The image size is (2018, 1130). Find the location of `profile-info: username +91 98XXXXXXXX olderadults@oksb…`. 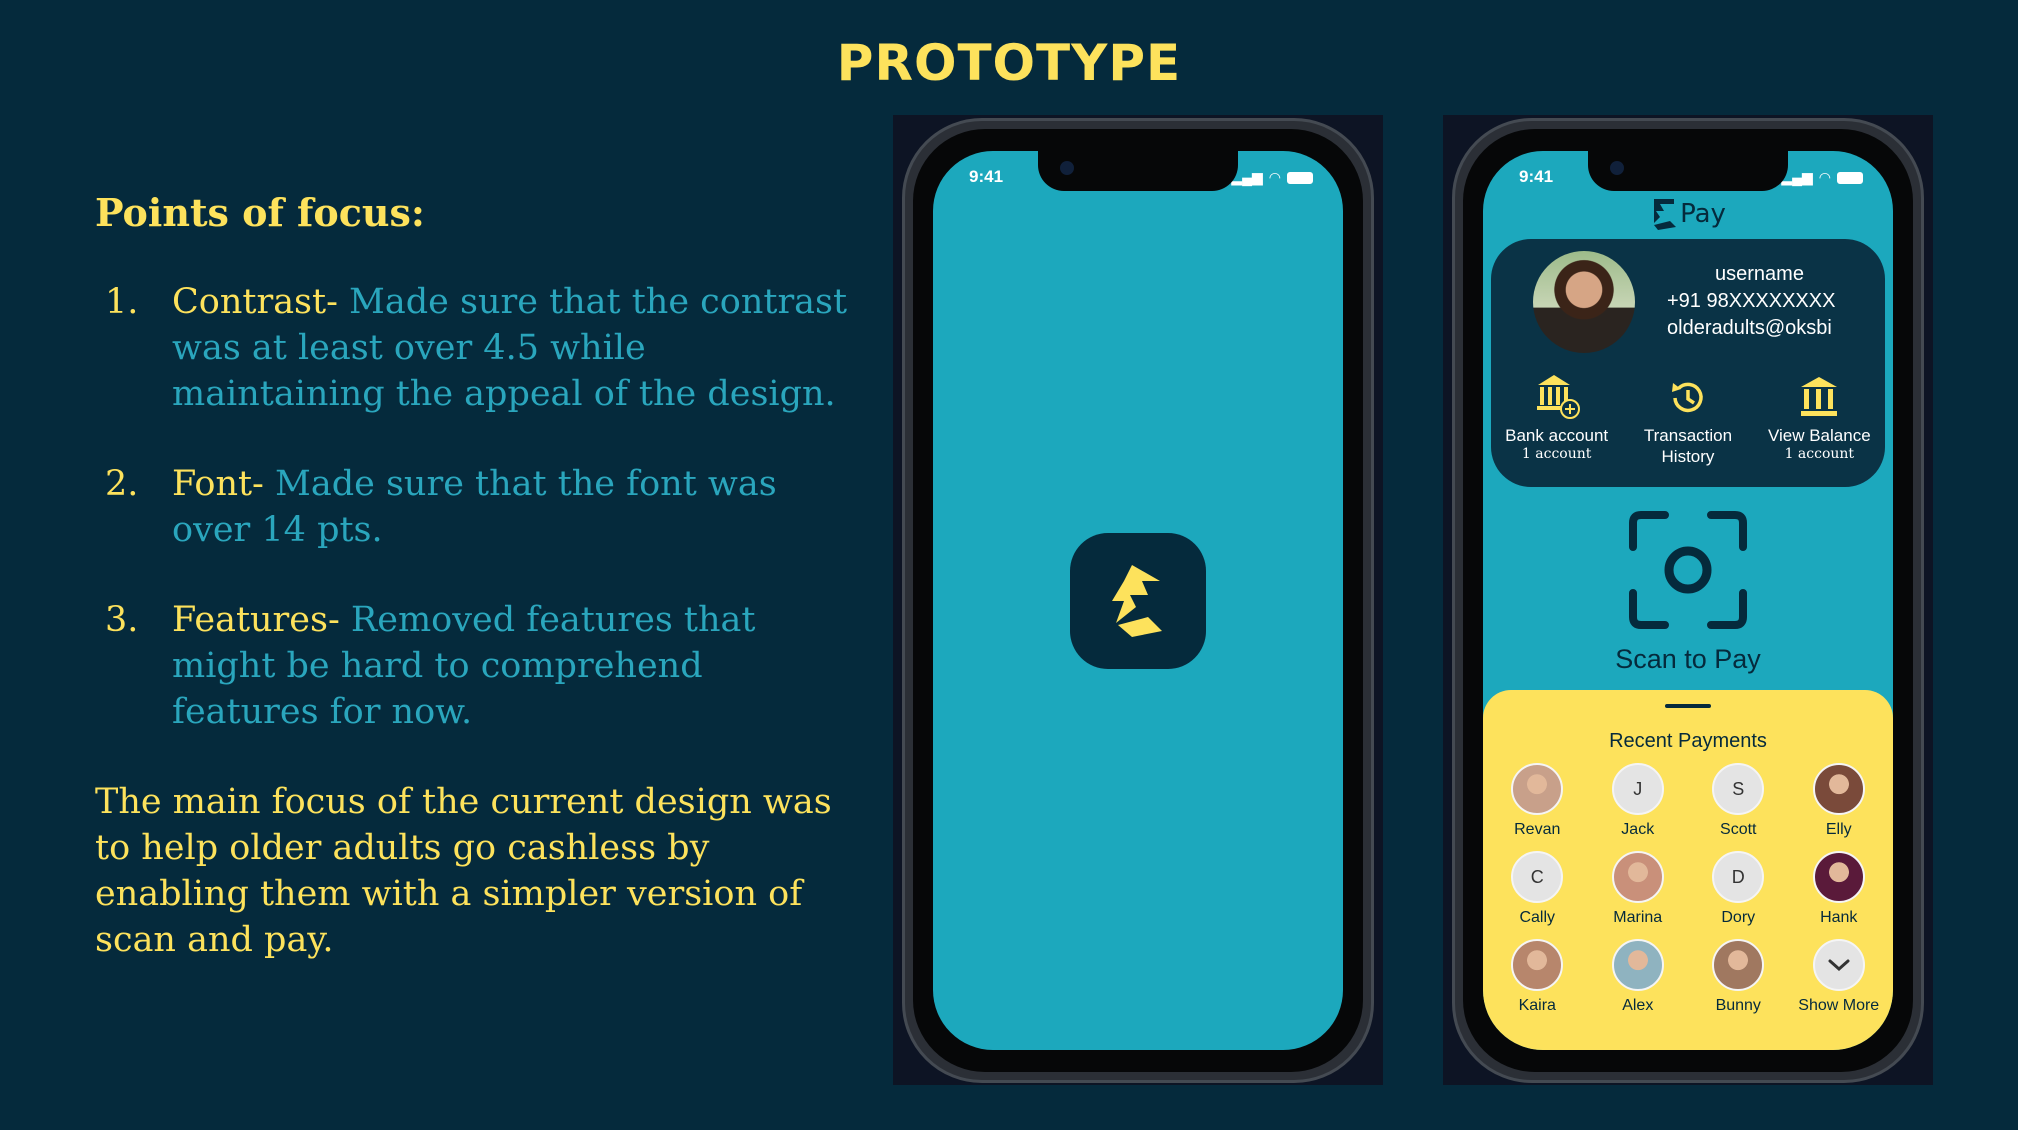

profile-info: username +91 98XXXXXXXX olderadults@oksb… is located at coordinates (1751, 301).